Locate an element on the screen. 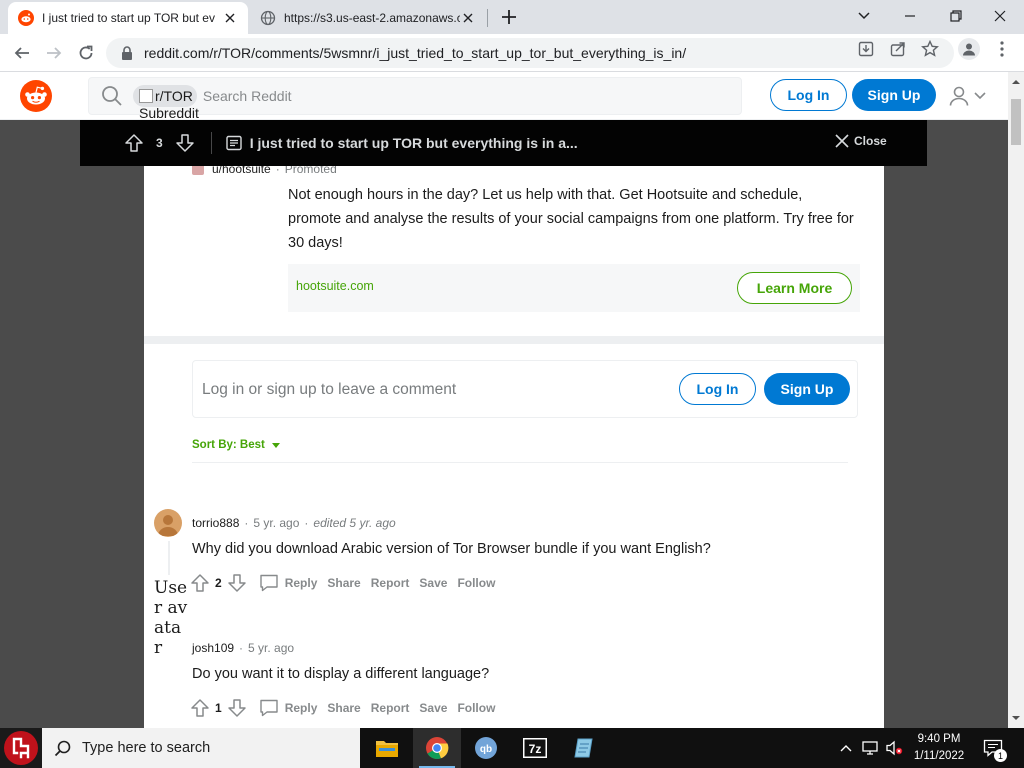  user-avatar-icon is located at coordinates (168, 525).